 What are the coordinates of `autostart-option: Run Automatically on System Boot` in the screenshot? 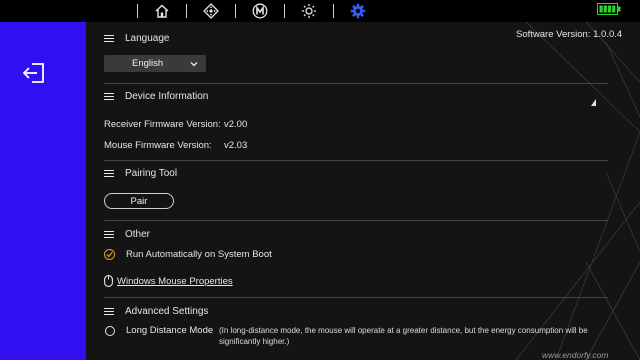 It's located at (188, 254).